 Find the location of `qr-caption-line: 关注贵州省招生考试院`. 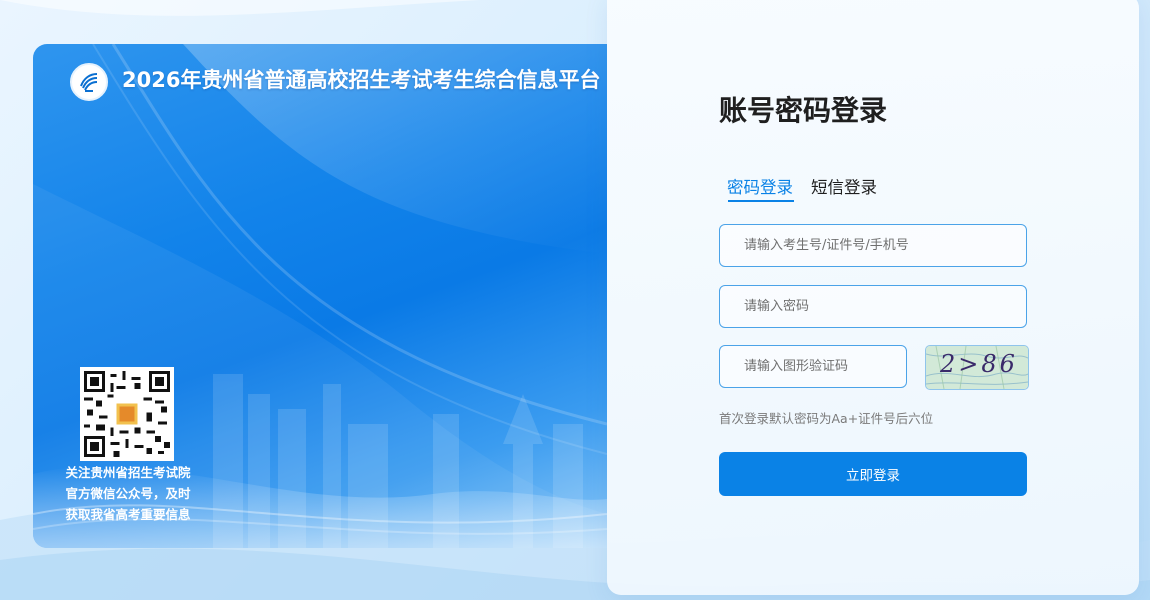

qr-caption-line: 关注贵州省招生考试院 is located at coordinates (128, 472).